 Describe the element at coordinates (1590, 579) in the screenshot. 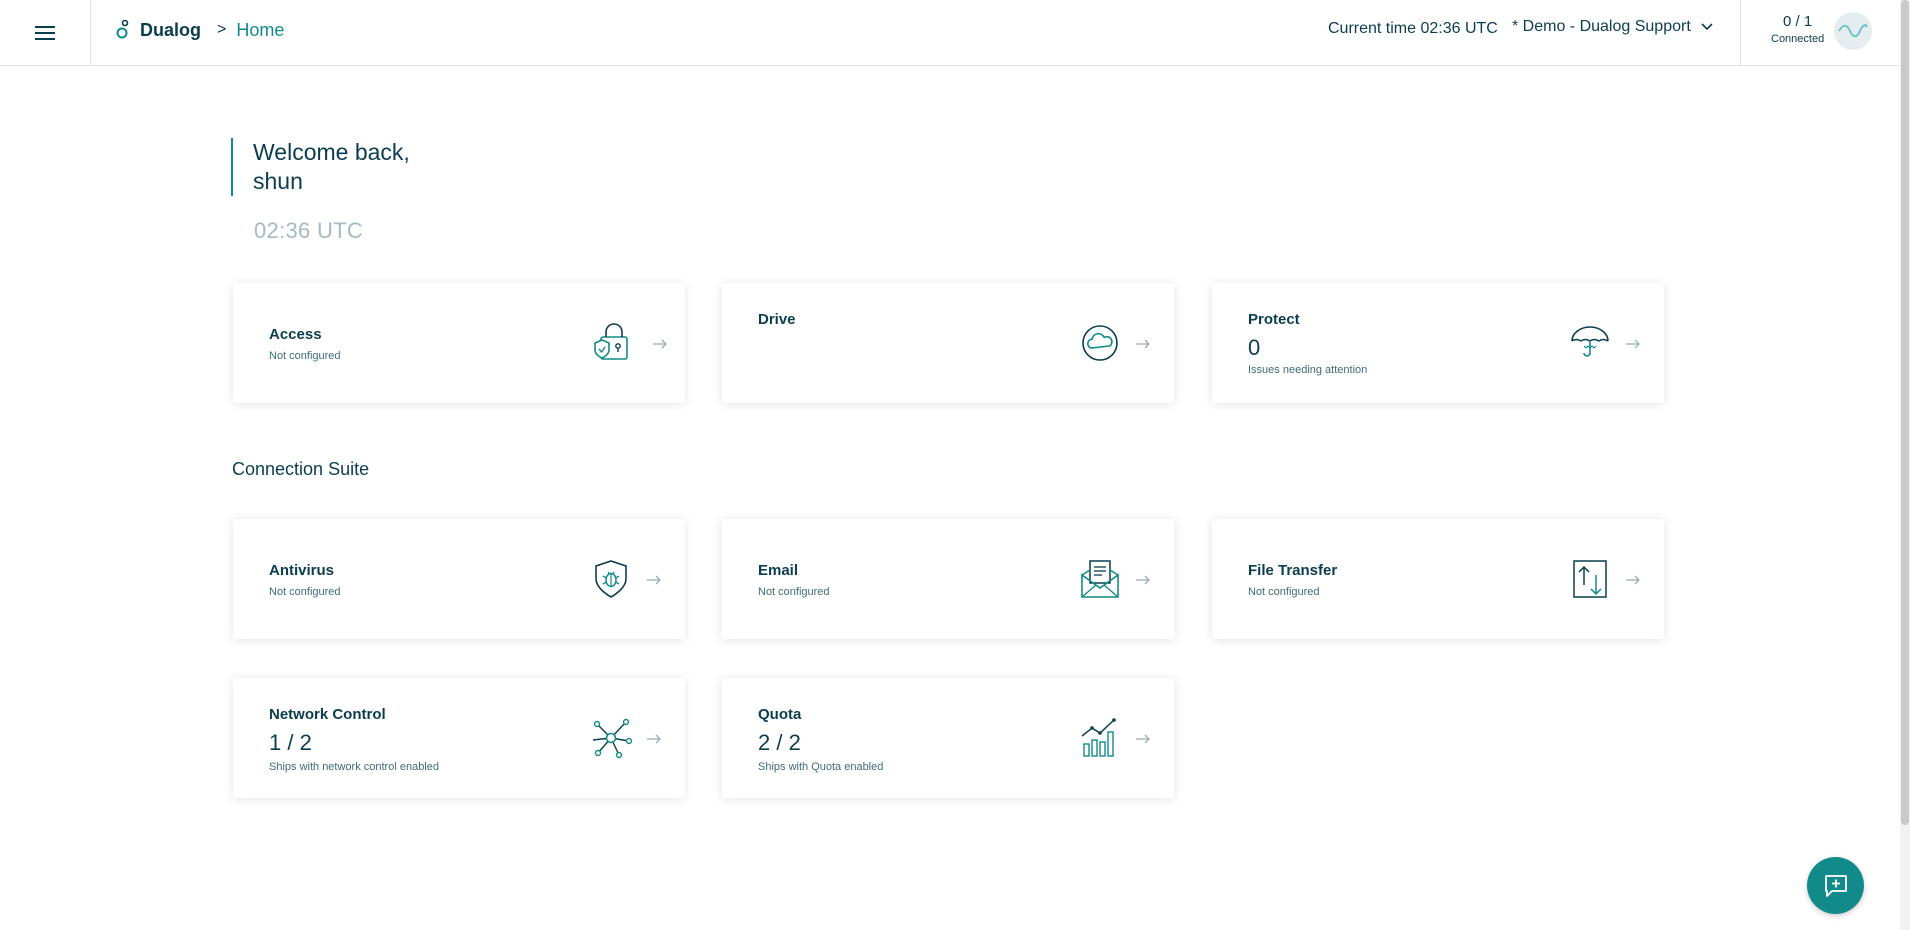

I see `transfer-icon` at that location.